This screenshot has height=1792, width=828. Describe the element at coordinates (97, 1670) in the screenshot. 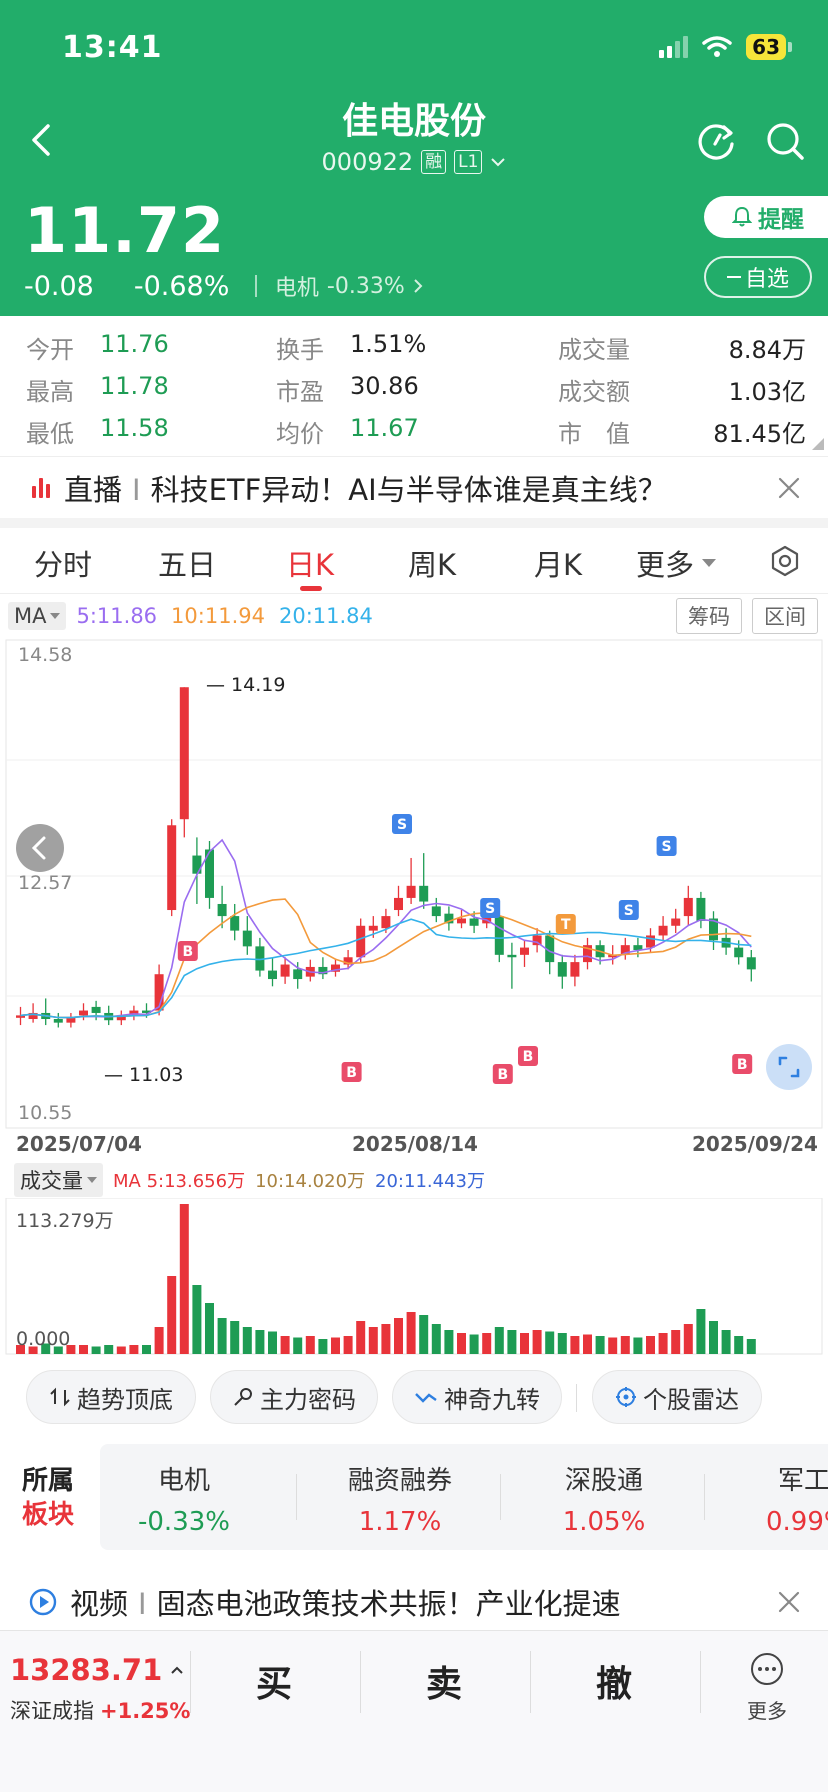

I see `index-value: 13283.71` at that location.